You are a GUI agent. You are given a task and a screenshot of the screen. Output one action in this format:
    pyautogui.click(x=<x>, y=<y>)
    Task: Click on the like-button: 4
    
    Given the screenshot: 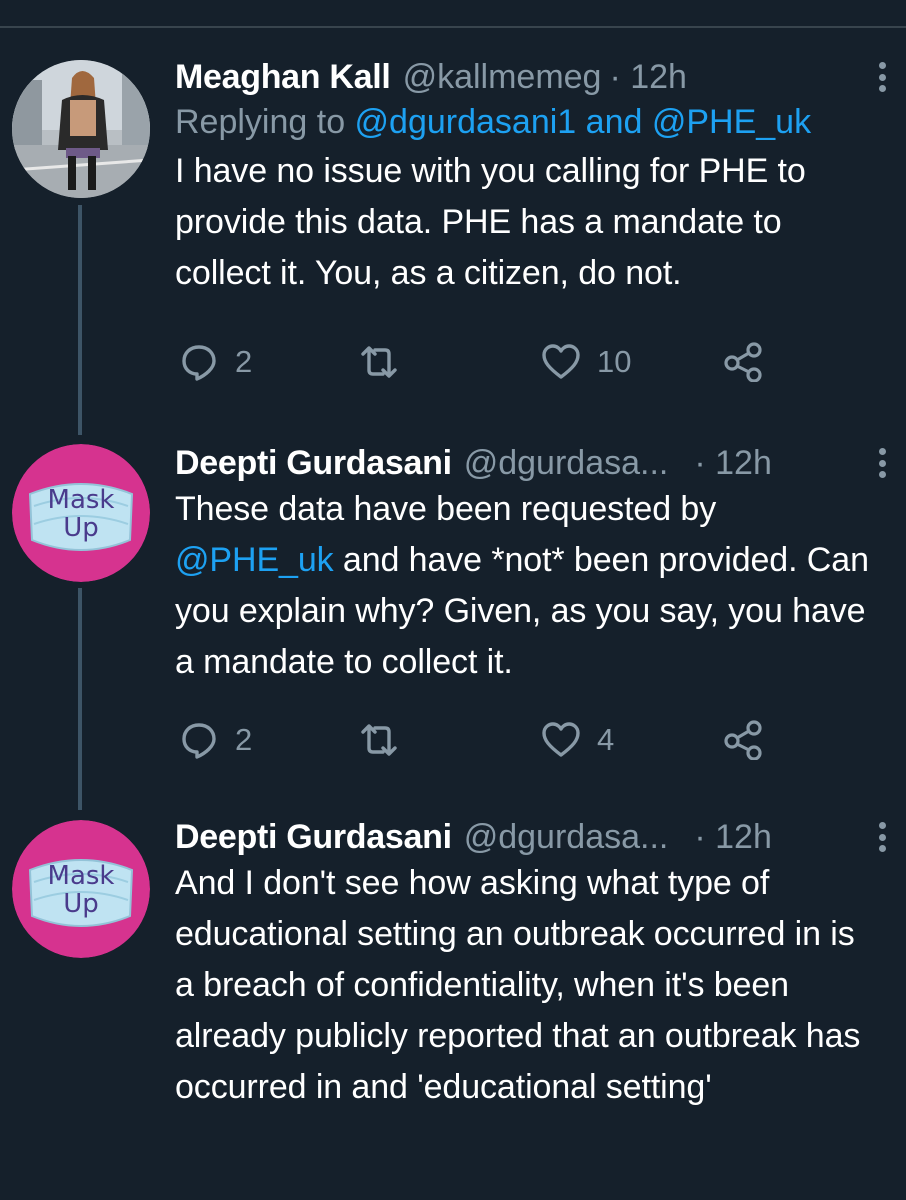 What is the action you would take?
    pyautogui.click(x=577, y=740)
    